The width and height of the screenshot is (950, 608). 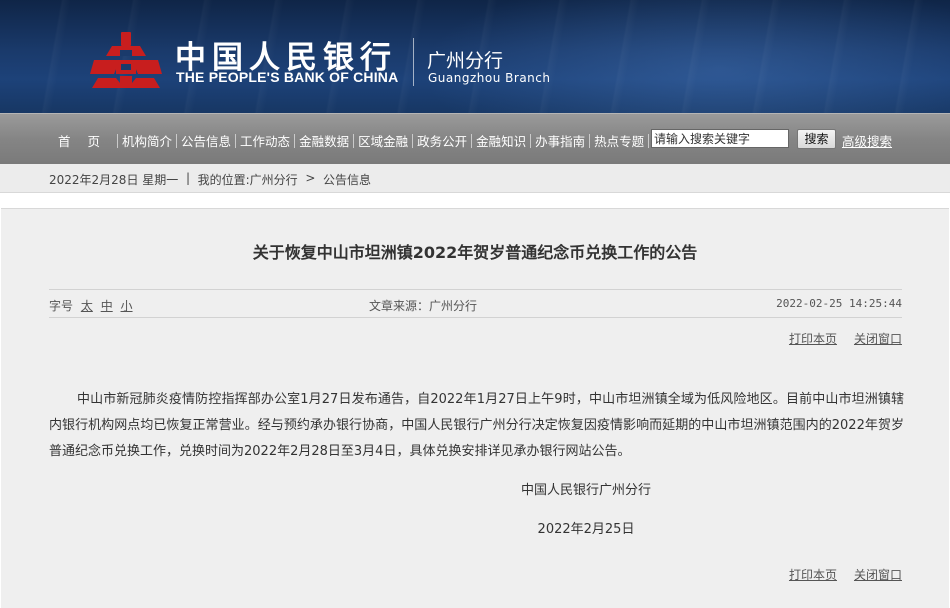 I want to click on search-button: 搜索, so click(x=816, y=139).